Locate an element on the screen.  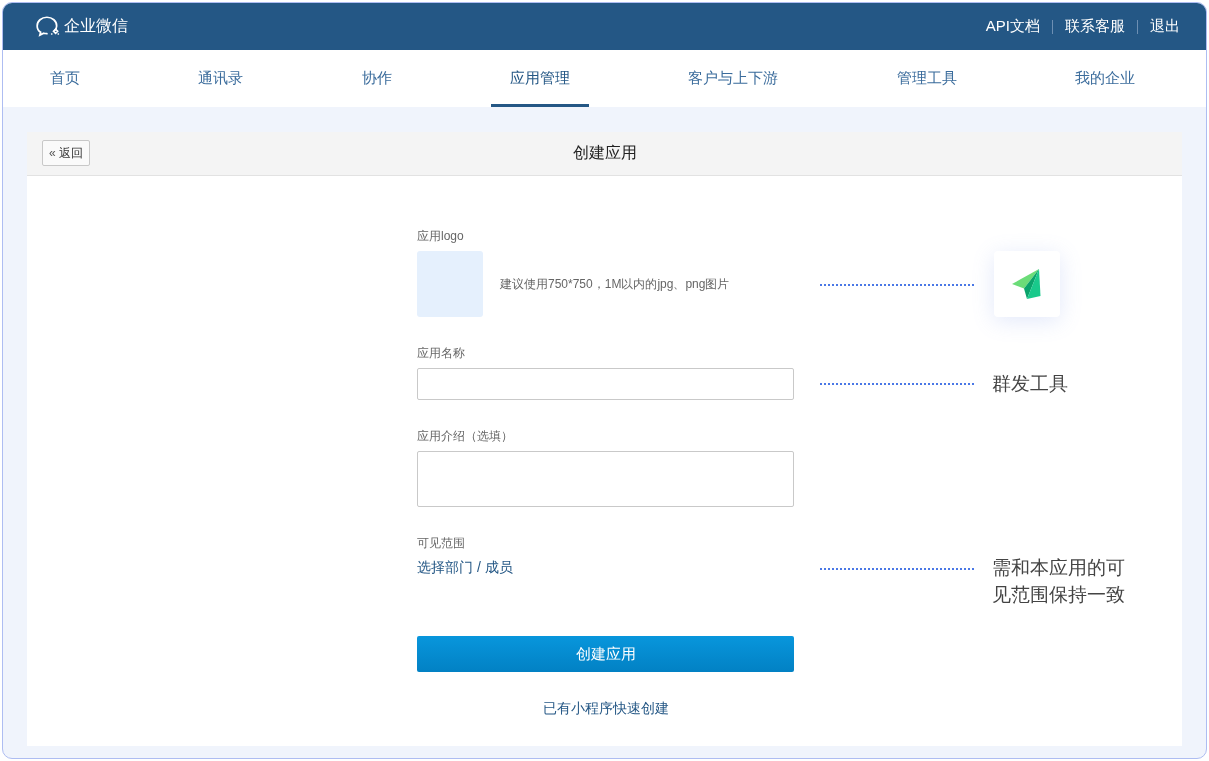
nav-tab: 客户与上下游 is located at coordinates (733, 78).